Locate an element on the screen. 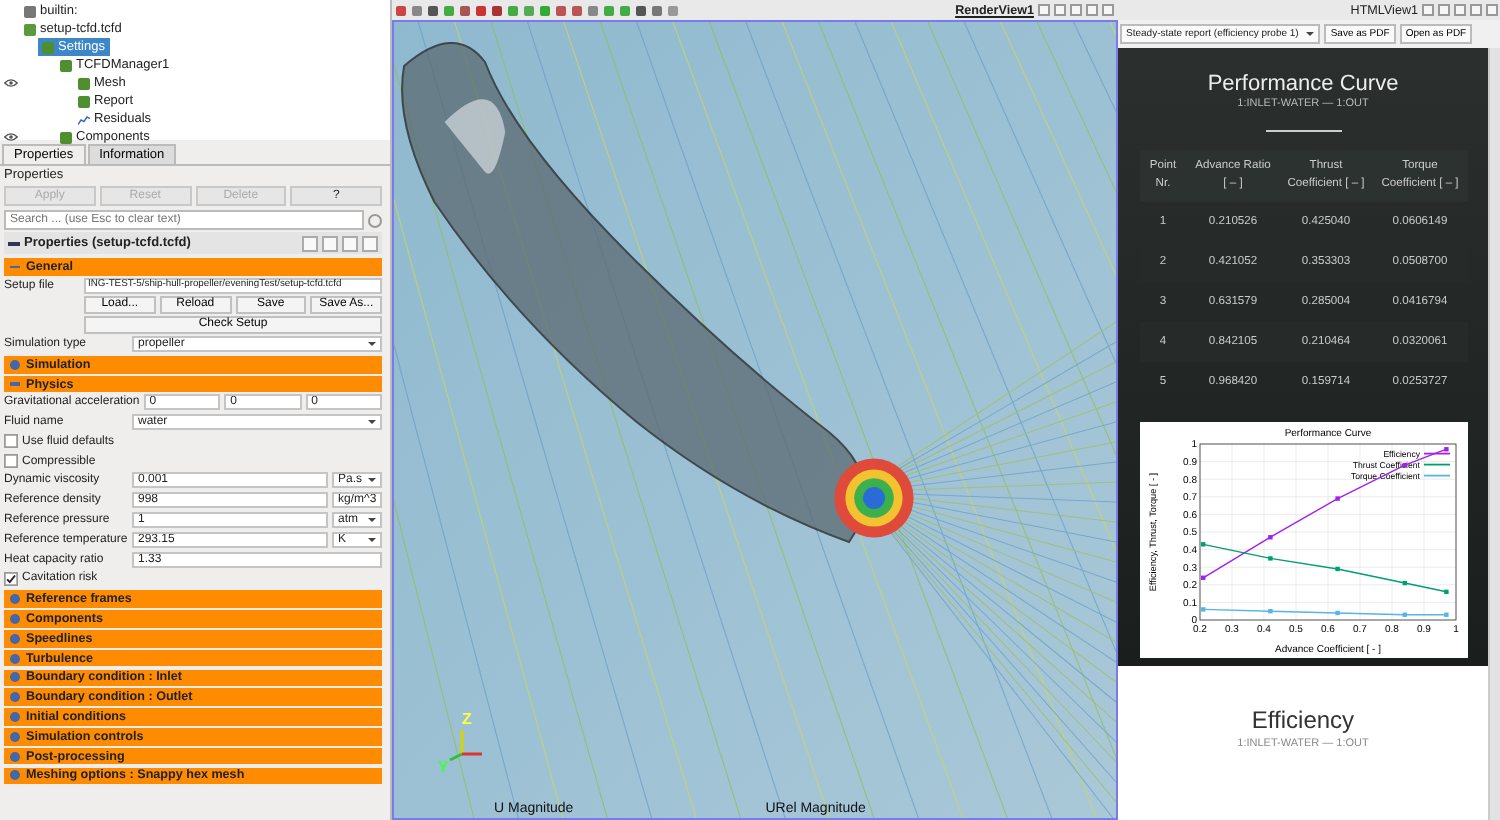 This screenshot has height=820, width=1500. axis-label: Z is located at coordinates (467, 719).